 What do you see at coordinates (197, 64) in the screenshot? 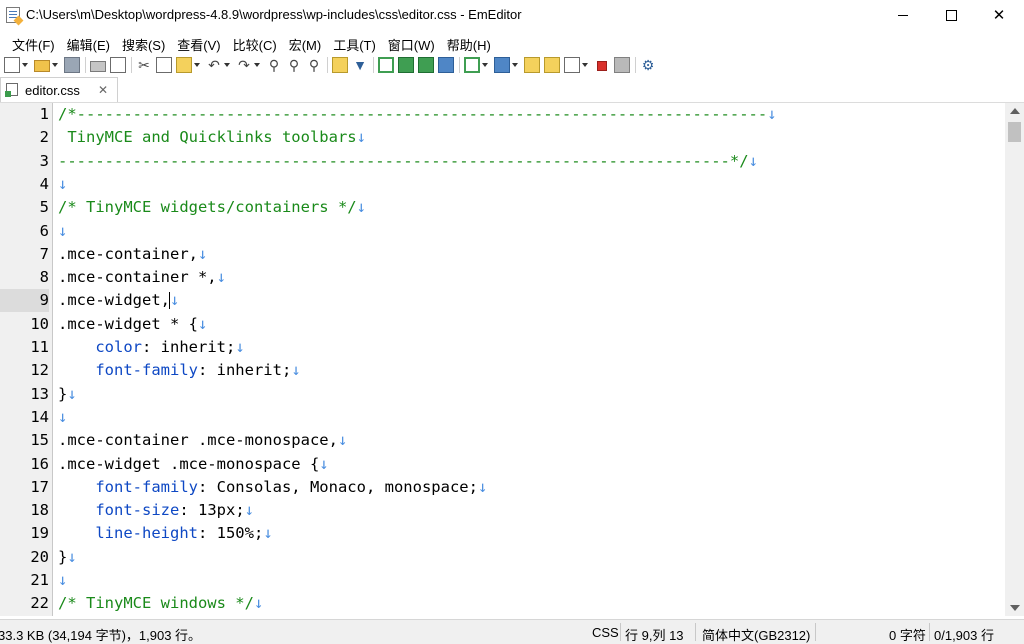
I see `paste-dropdown-icon` at bounding box center [197, 64].